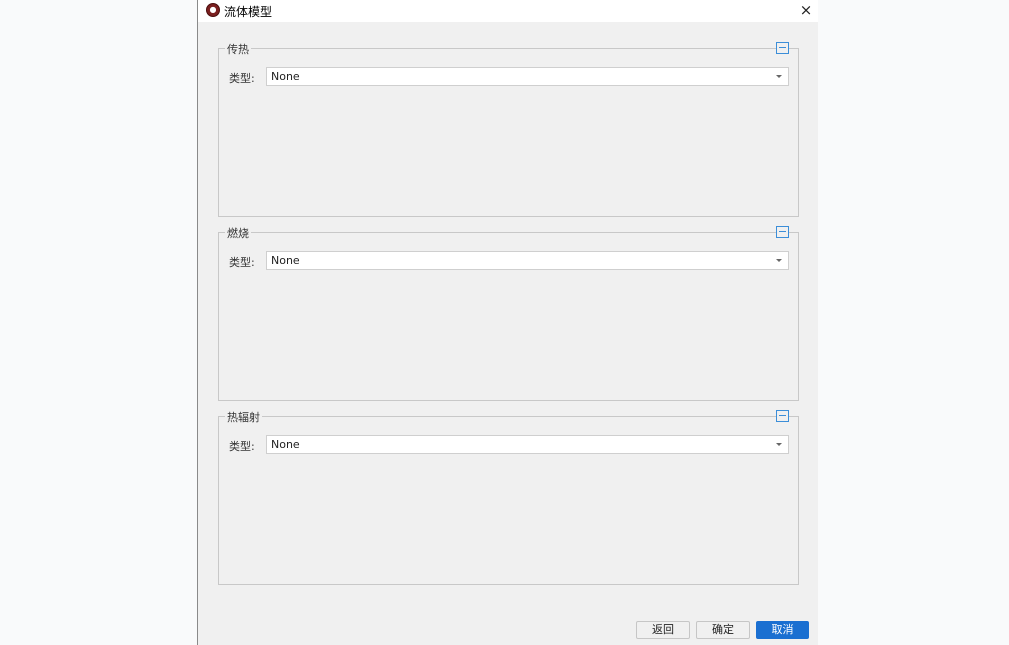  What do you see at coordinates (248, 12) in the screenshot?
I see `dialog-title: 流体模型` at bounding box center [248, 12].